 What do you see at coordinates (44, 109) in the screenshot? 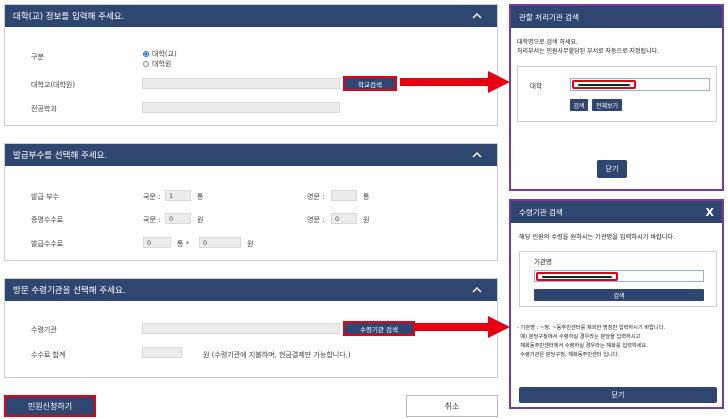
I see `major-label: 전공학과` at bounding box center [44, 109].